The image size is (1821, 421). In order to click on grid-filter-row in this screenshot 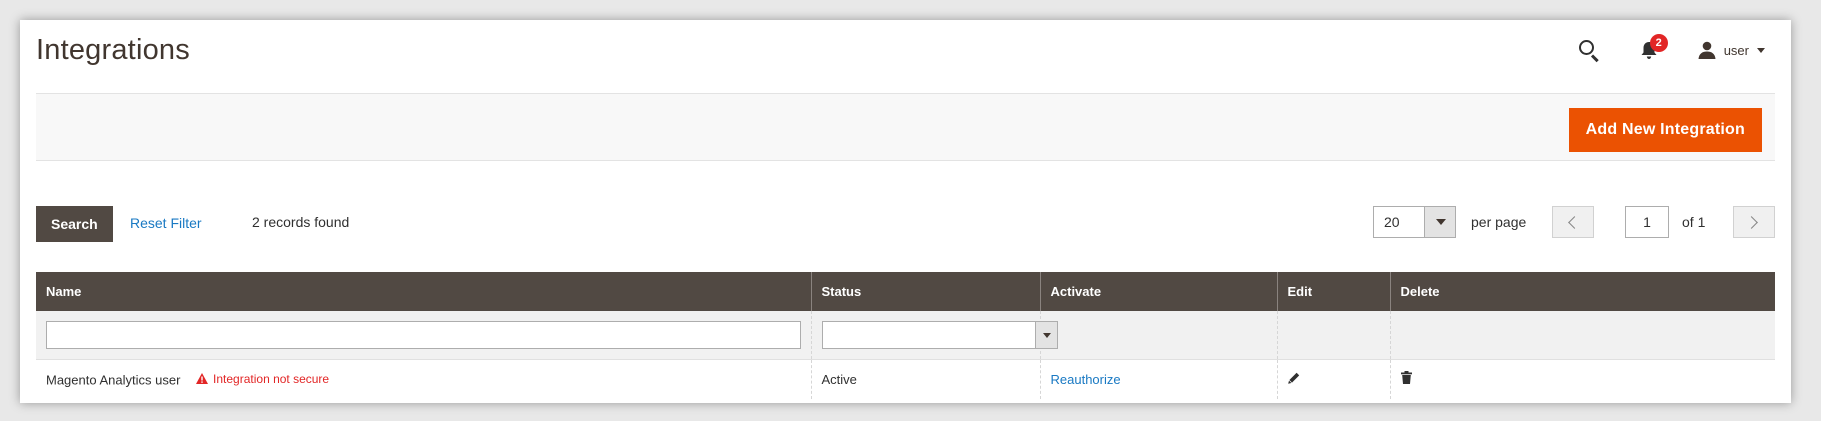, I will do `click(905, 335)`.